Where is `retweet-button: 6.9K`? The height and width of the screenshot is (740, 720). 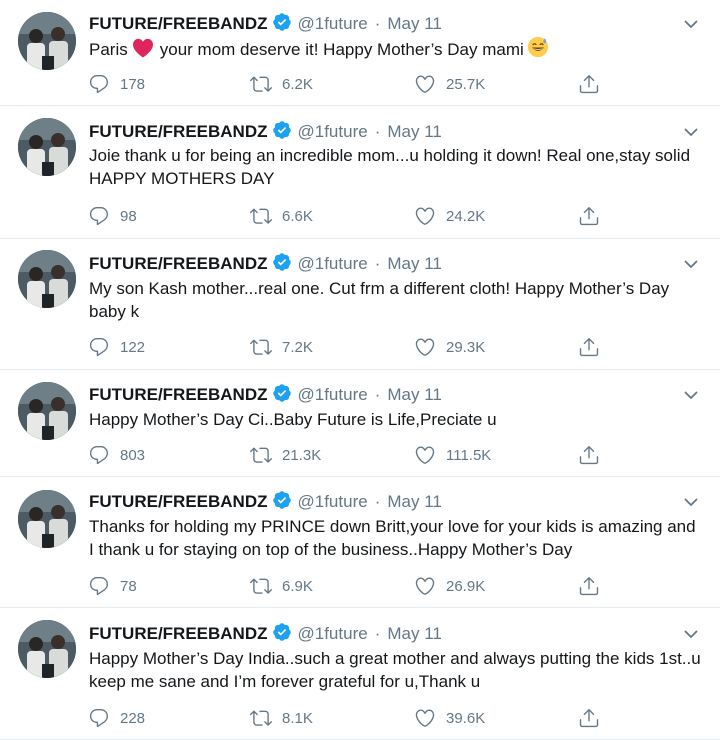
retweet-button: 6.9K is located at coordinates (281, 586).